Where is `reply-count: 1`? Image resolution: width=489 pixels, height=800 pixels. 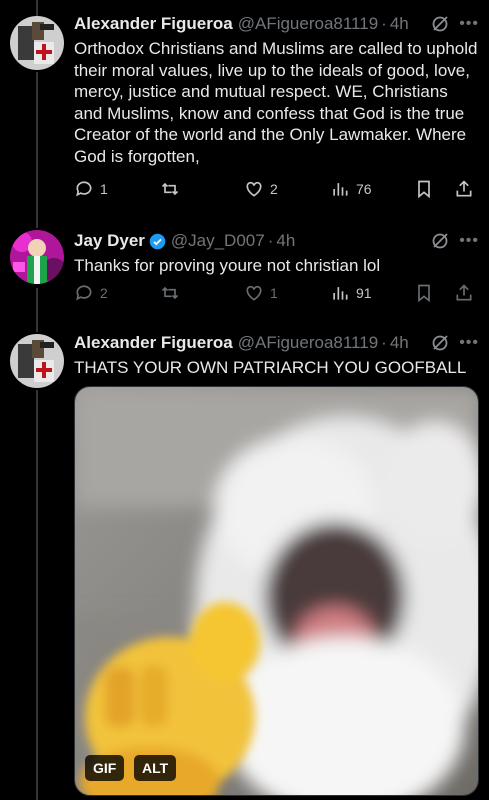 reply-count: 1 is located at coordinates (104, 189).